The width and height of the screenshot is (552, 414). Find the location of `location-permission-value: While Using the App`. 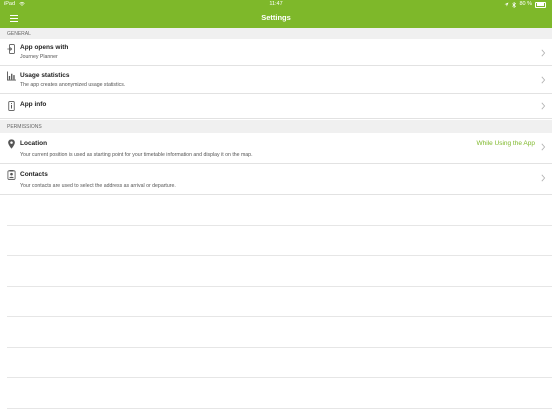

location-permission-value: While Using the App is located at coordinates (505, 143).